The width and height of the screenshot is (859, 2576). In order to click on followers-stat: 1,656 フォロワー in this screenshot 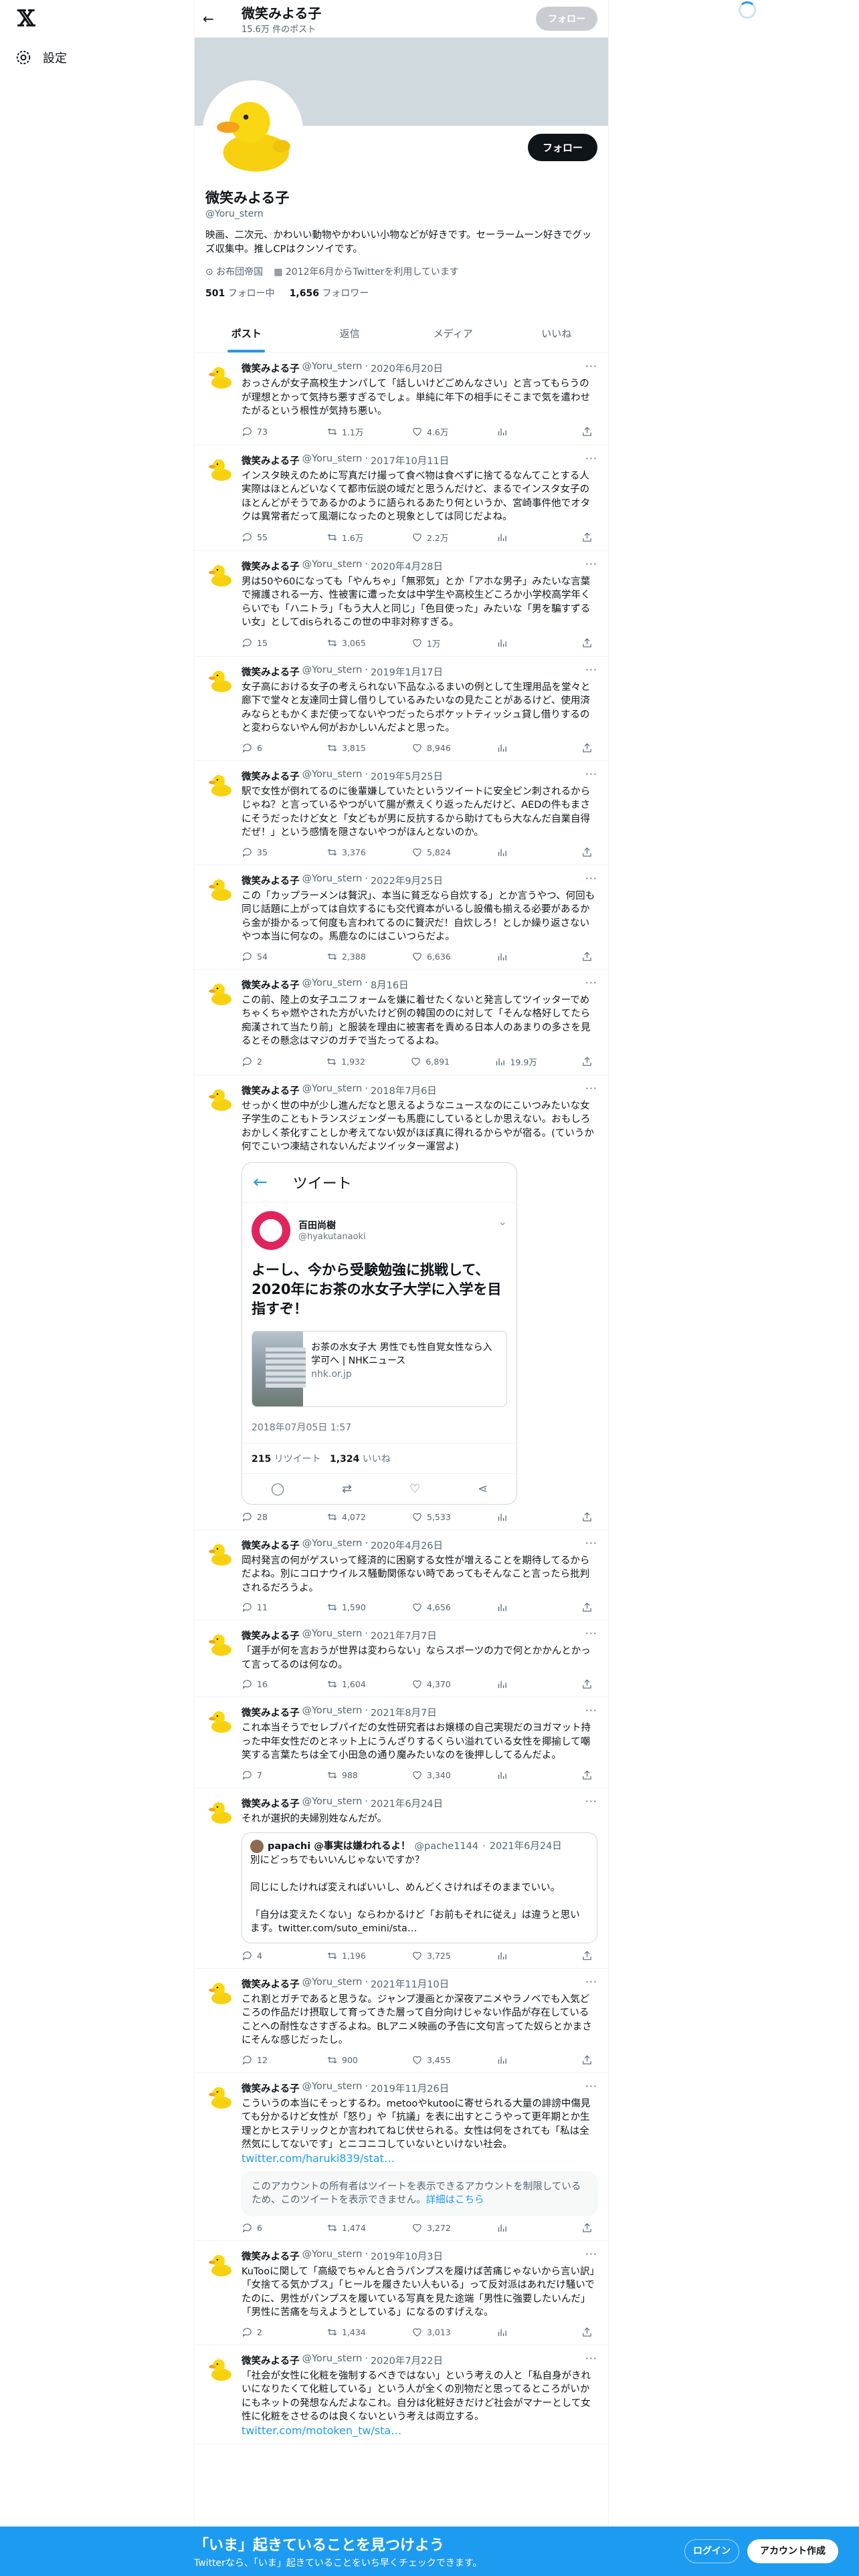, I will do `click(329, 293)`.